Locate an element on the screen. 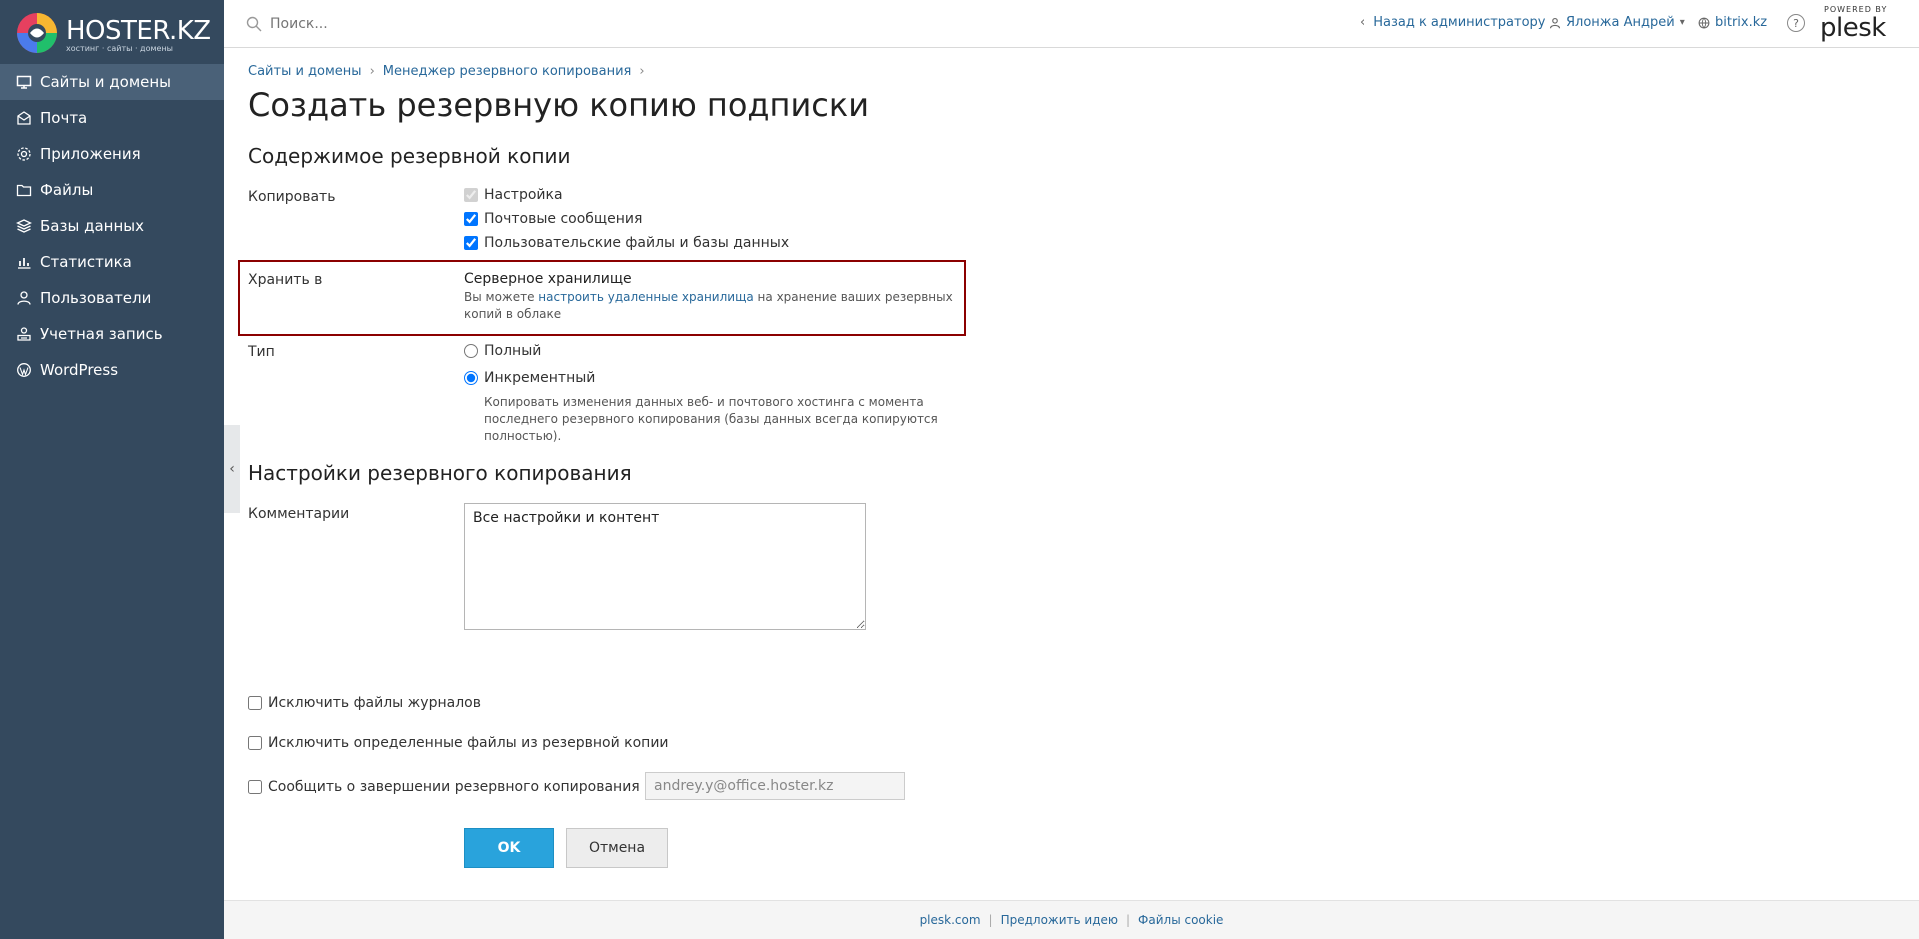 The width and height of the screenshot is (1919, 939). copy-option-settings: Настройка is located at coordinates (513, 195).